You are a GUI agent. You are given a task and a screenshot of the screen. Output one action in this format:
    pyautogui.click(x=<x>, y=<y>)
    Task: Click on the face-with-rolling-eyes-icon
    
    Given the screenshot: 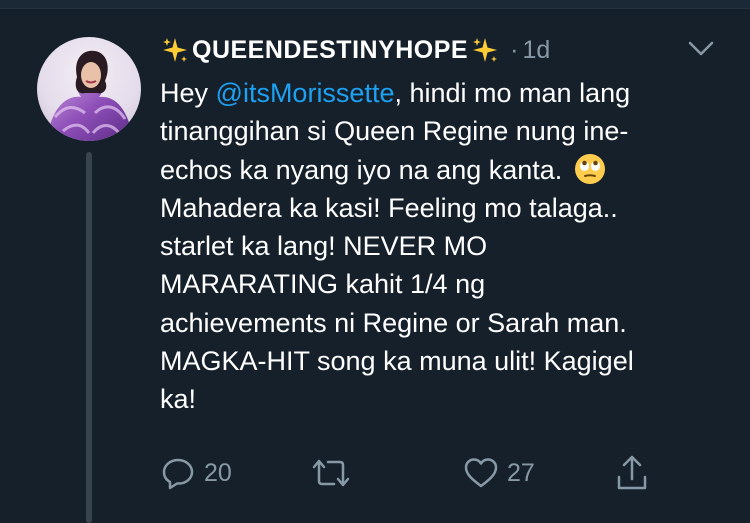 What is the action you would take?
    pyautogui.click(x=589, y=168)
    